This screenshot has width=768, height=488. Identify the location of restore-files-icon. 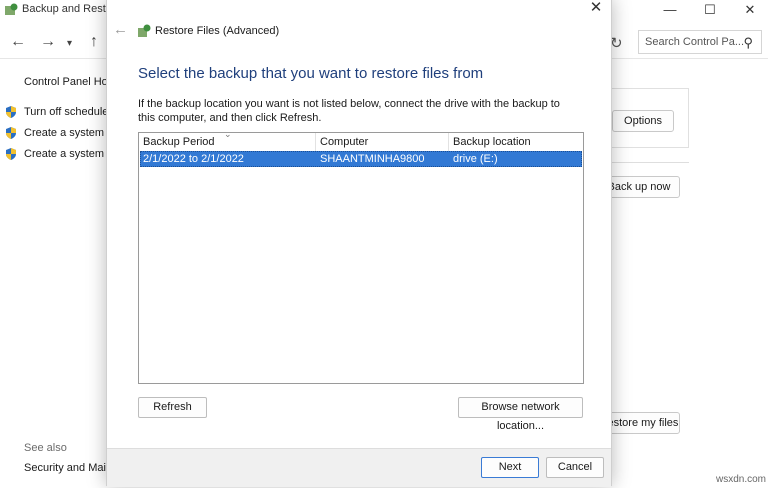
(144, 30).